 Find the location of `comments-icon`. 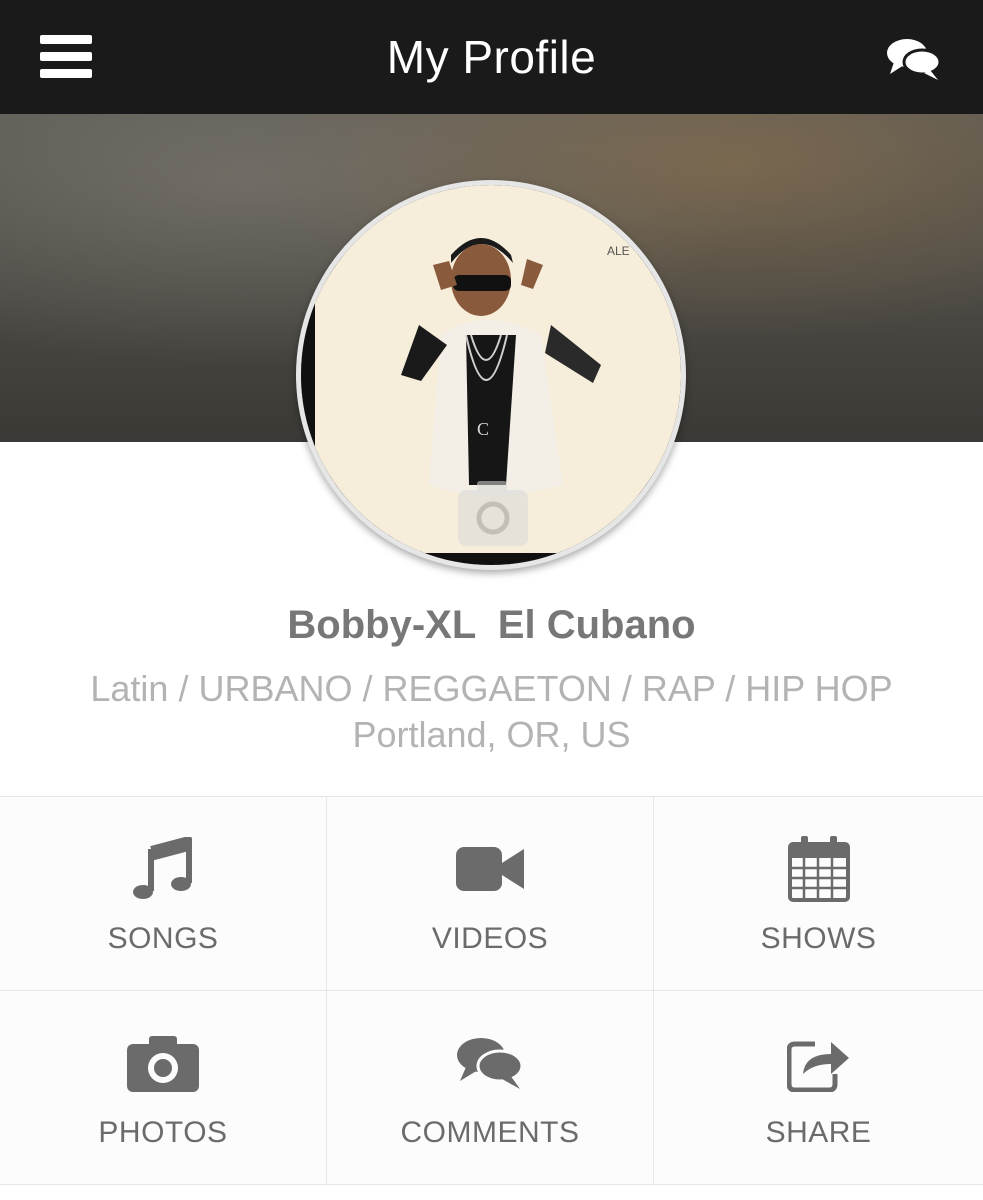

comments-icon is located at coordinates (490, 1063).